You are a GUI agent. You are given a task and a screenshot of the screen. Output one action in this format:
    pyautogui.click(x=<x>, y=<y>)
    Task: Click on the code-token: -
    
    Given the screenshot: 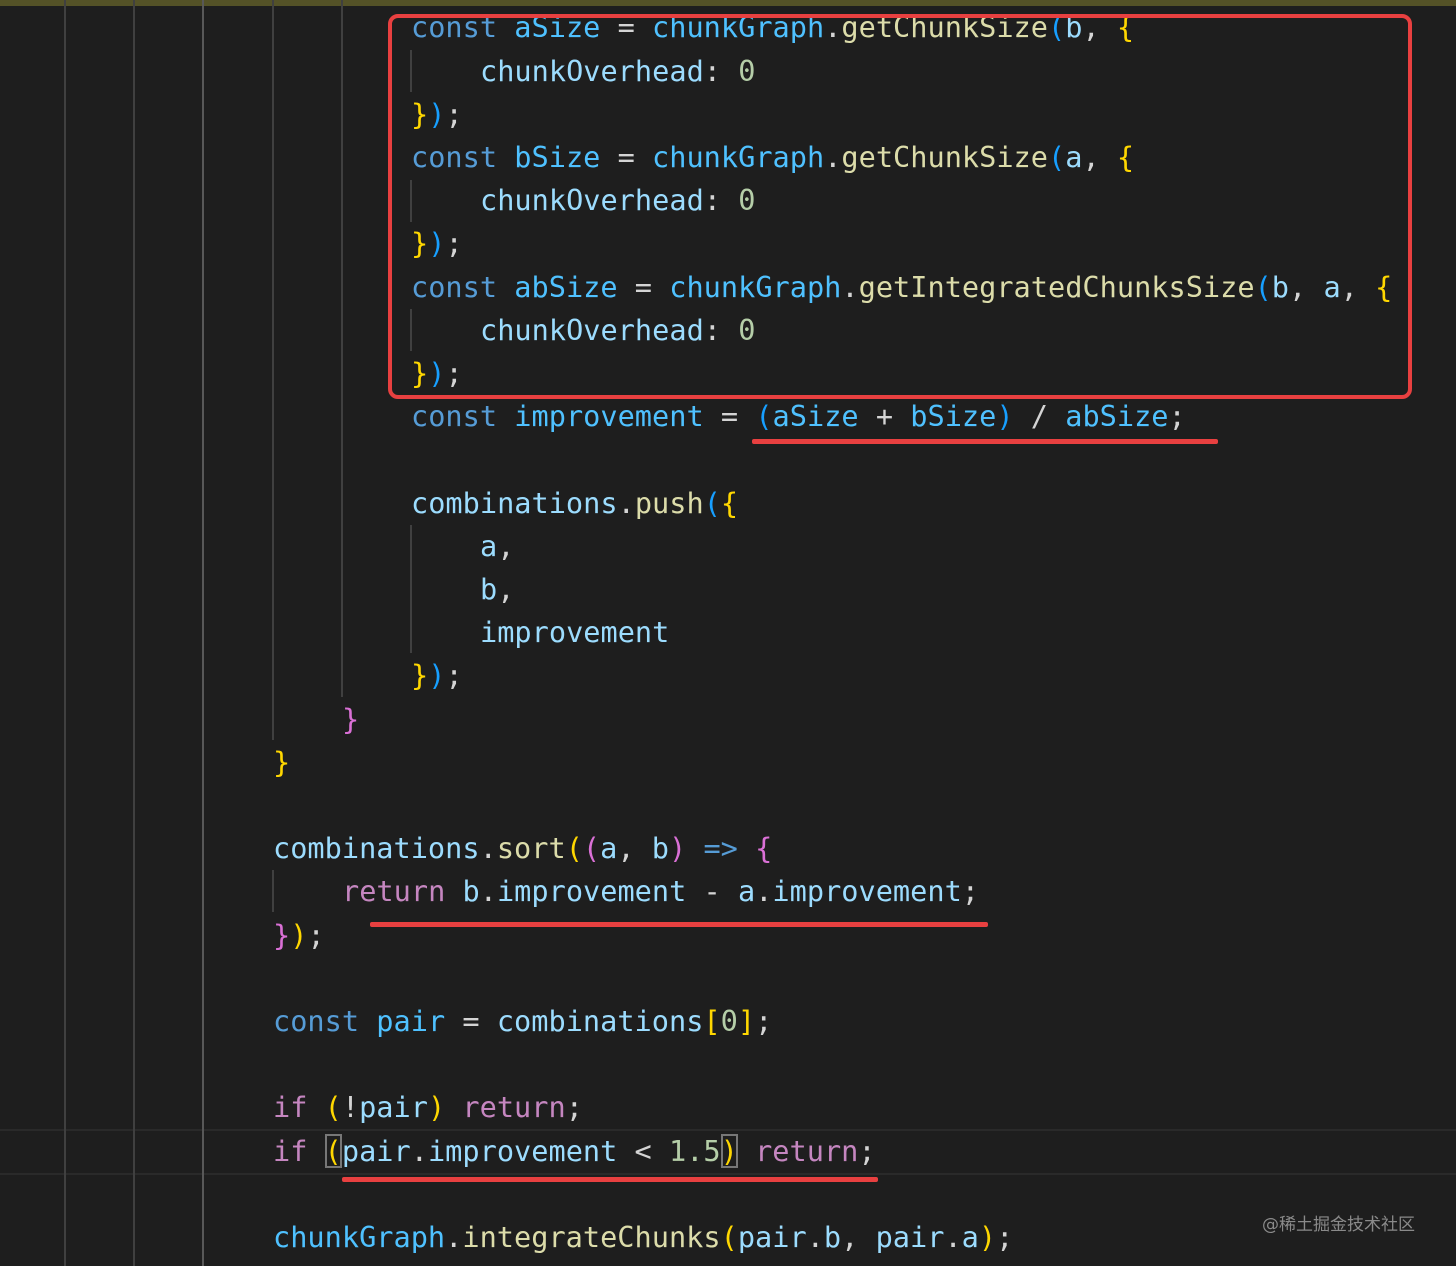 What is the action you would take?
    pyautogui.click(x=712, y=891)
    